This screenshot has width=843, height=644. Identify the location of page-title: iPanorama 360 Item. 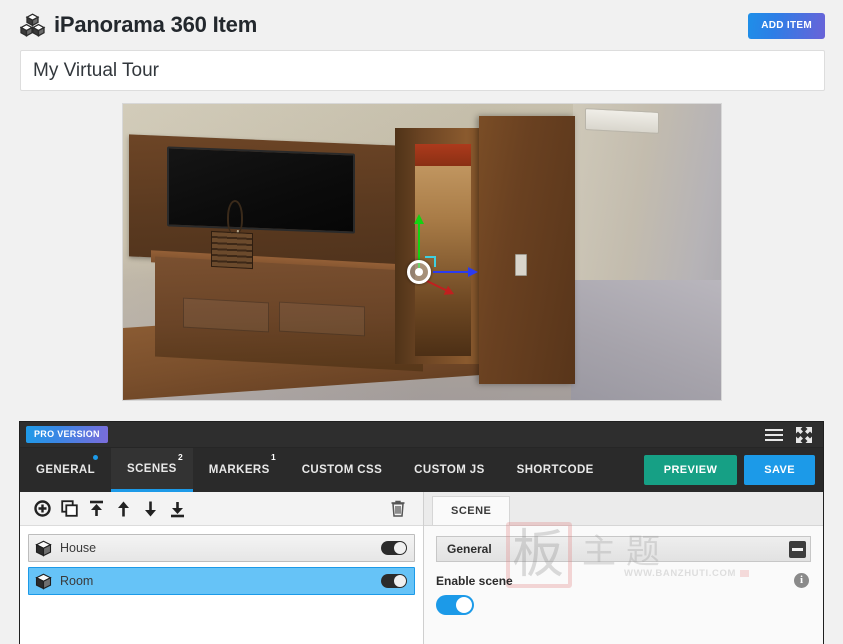
(156, 24).